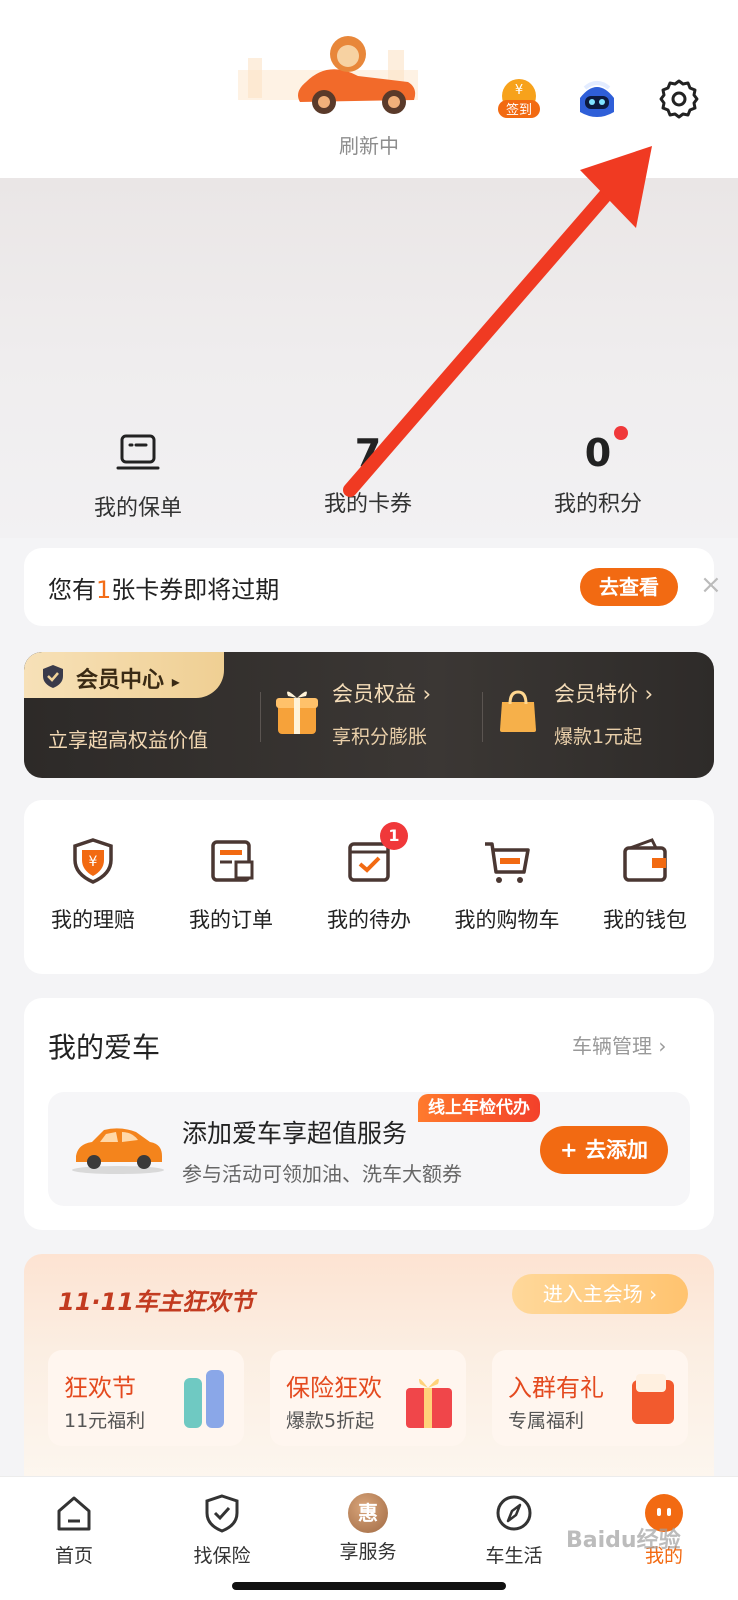  I want to click on member-shield-icon, so click(53, 676).